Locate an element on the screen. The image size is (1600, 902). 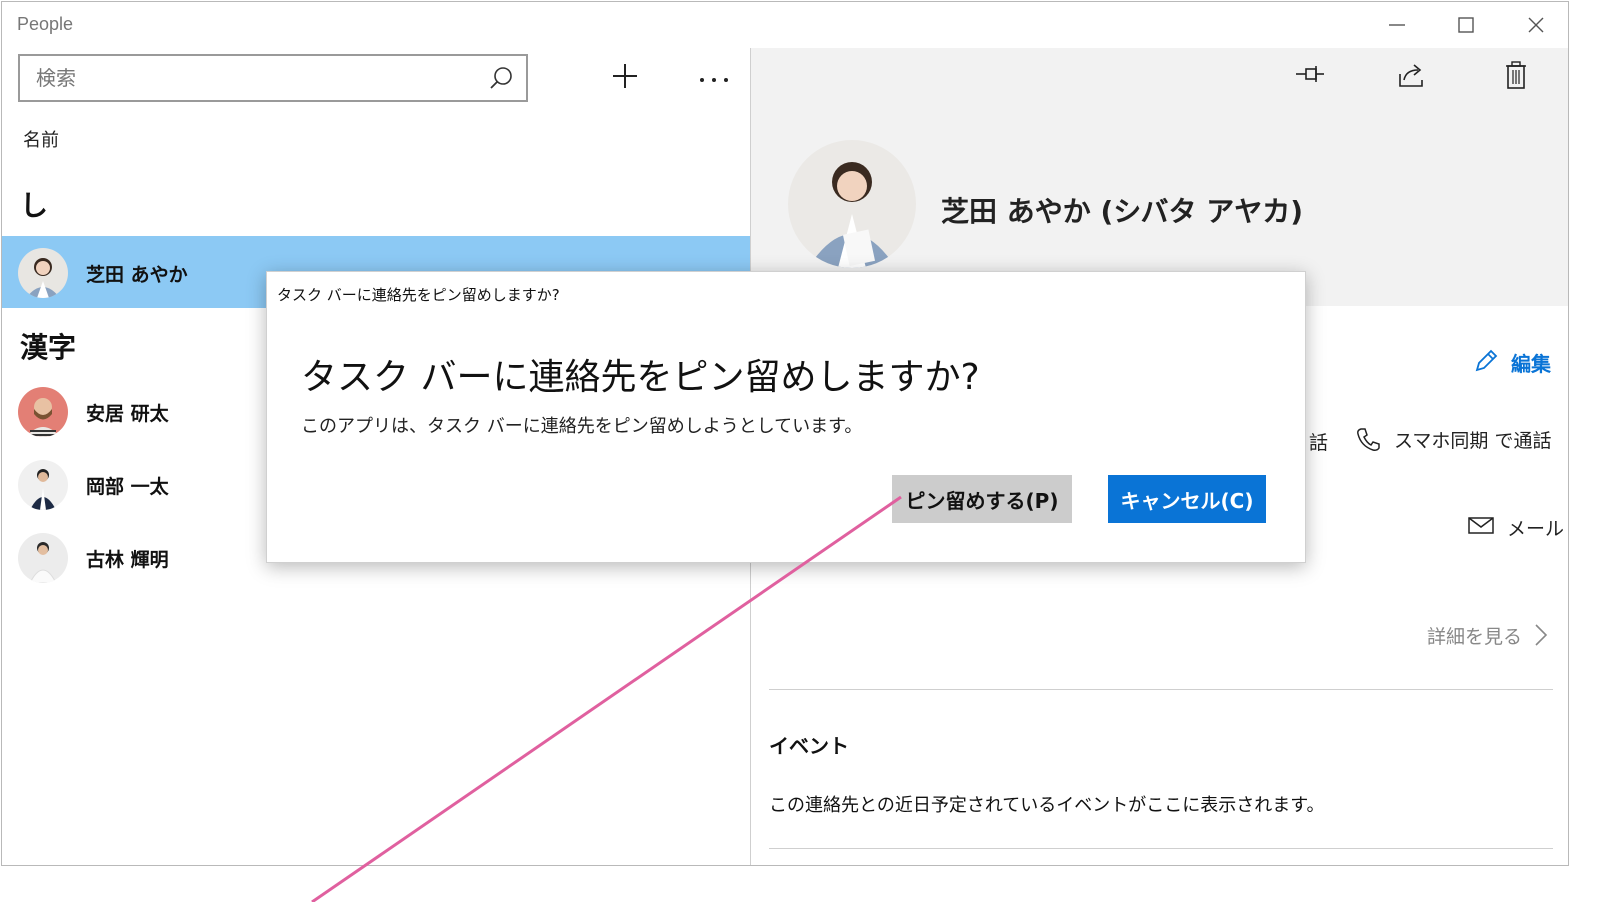
dialog-heading: タスク バーに連絡先をピン留めしますか? is located at coordinates (640, 377).